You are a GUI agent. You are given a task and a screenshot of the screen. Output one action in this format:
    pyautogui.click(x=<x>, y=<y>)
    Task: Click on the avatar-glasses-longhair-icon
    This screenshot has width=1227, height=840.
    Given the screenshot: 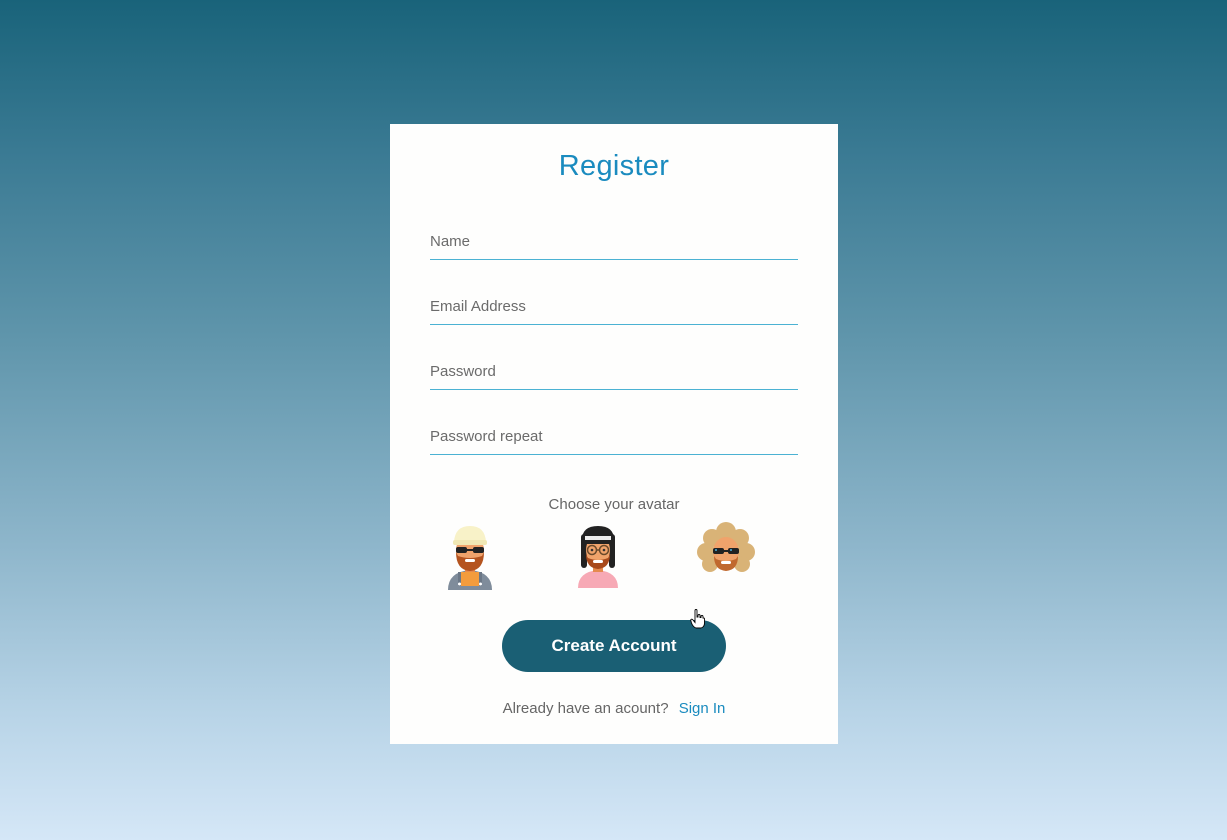 What is the action you would take?
    pyautogui.click(x=598, y=557)
    